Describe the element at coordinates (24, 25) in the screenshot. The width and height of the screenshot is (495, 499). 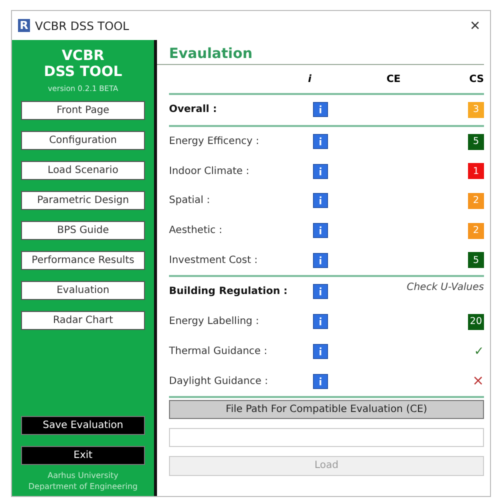
I see `app-logo-icon: R` at that location.